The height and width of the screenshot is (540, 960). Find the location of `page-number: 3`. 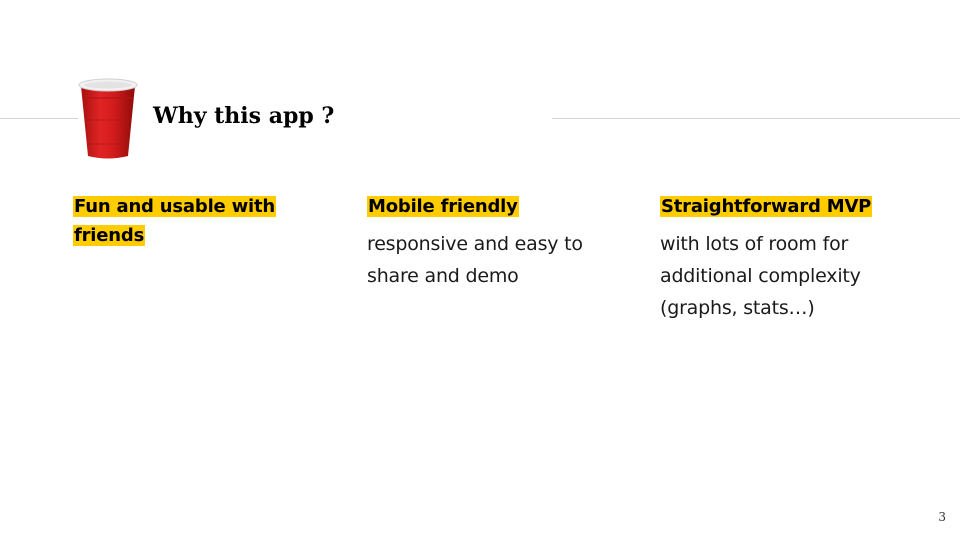

page-number: 3 is located at coordinates (942, 517).